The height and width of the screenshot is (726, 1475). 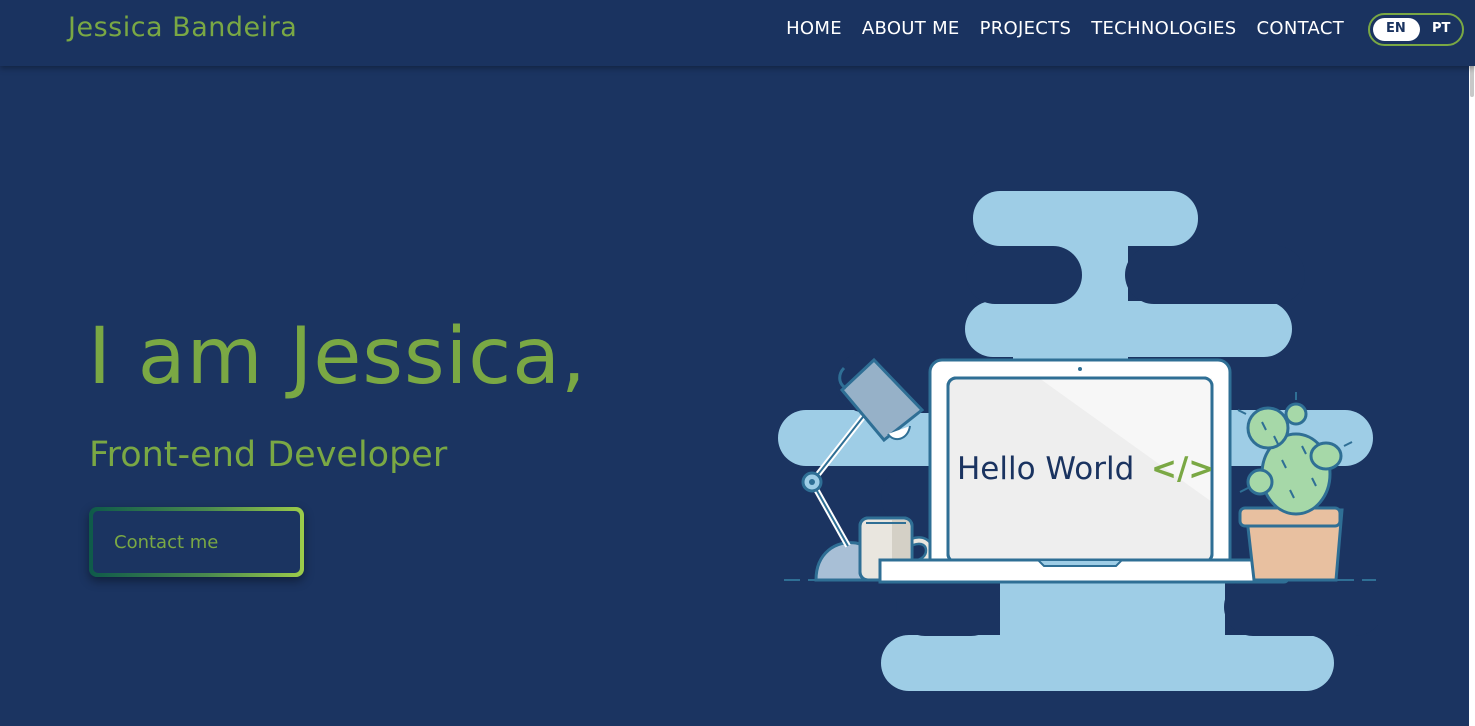 I want to click on language-option-pt: PT, so click(x=1441, y=28).